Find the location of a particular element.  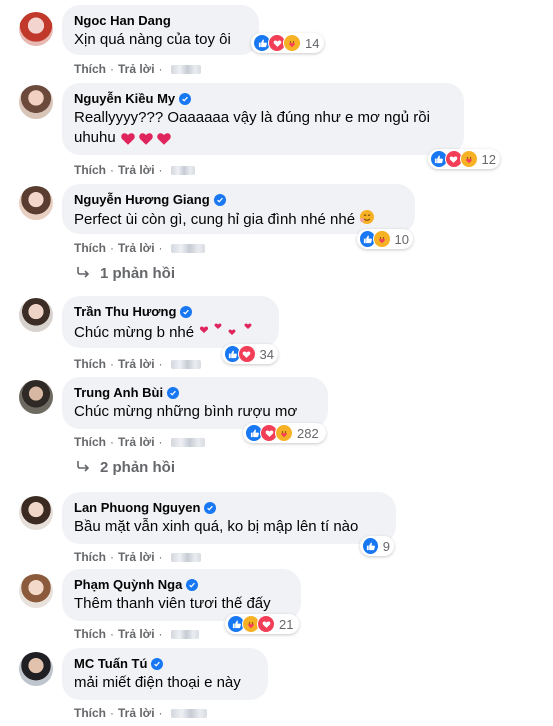

comment-bubble: Ngoc Han Dang Xịn quá nàng của toy ôi is located at coordinates (160, 30).